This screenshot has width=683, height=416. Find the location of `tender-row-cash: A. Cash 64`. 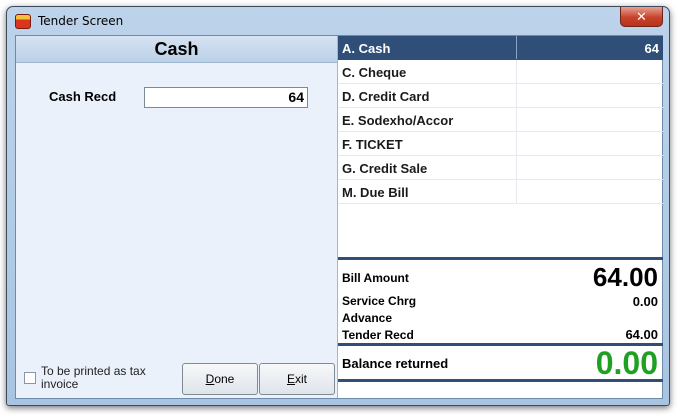

tender-row-cash: A. Cash 64 is located at coordinates (500, 48).